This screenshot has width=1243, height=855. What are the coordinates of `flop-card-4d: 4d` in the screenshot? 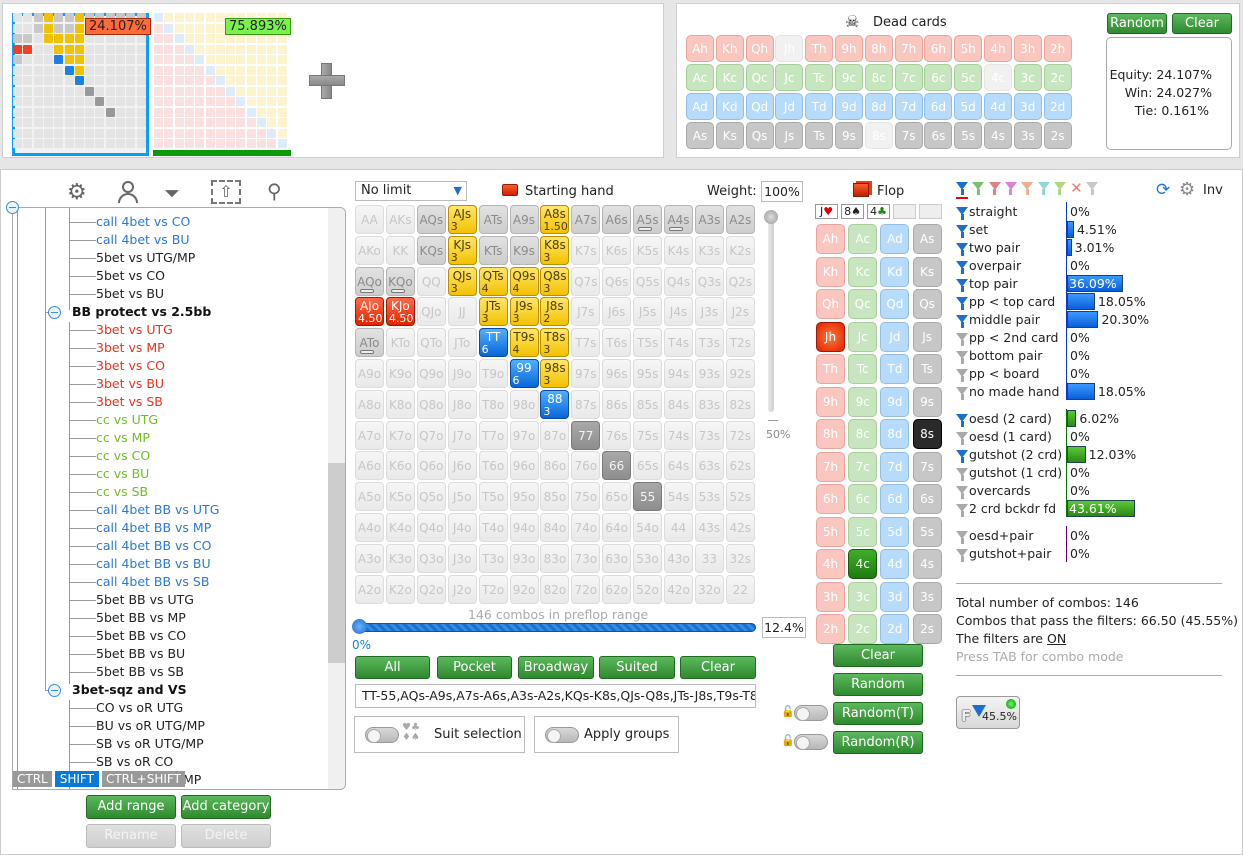 It's located at (895, 564).